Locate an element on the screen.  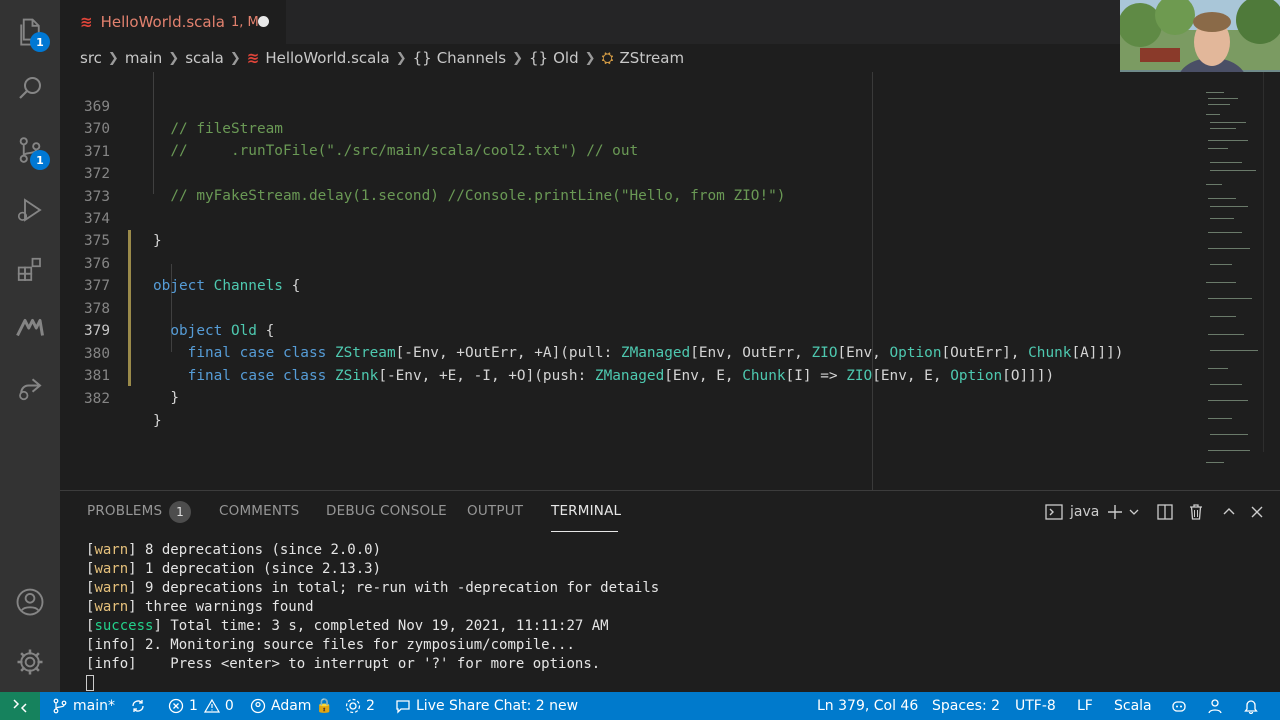
gear-icon is located at coordinates (30, 662).